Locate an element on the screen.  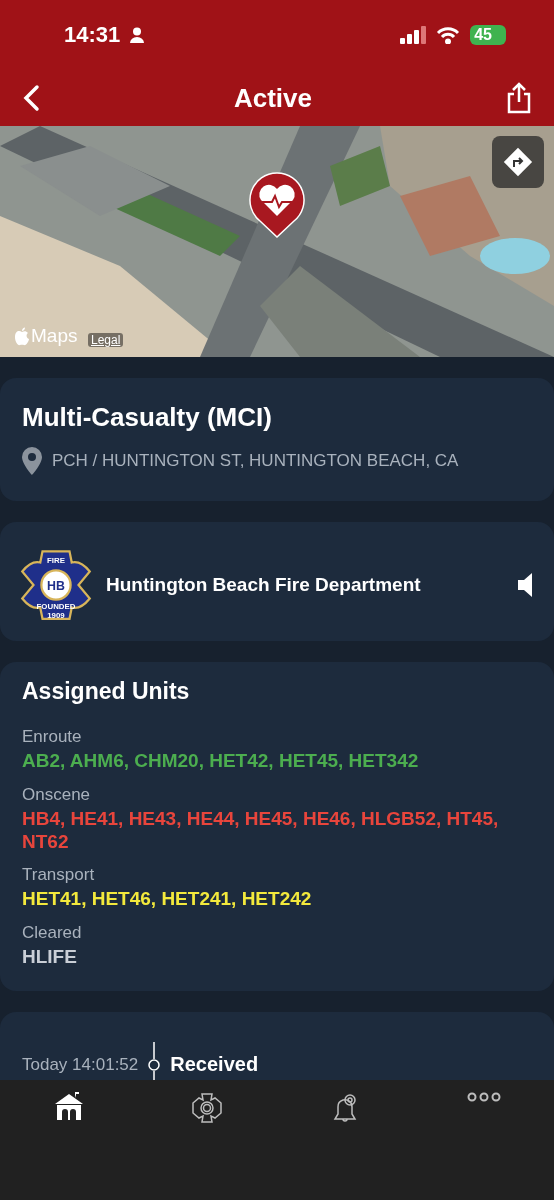
screen-title: Active is located at coordinates (272, 98).